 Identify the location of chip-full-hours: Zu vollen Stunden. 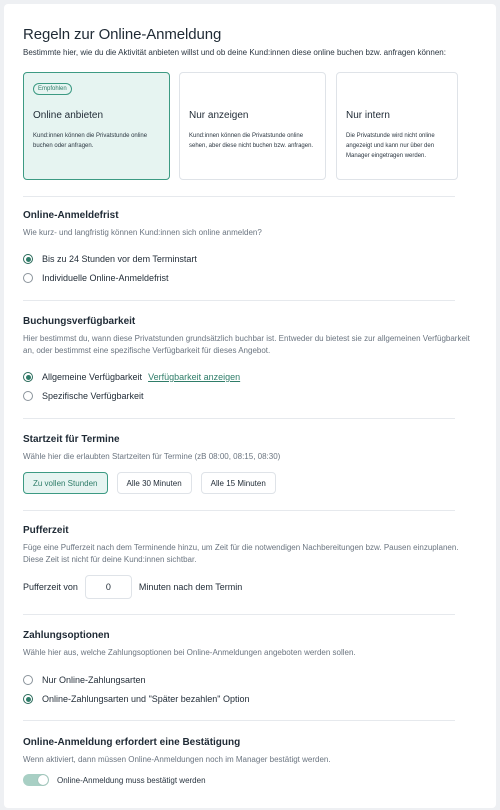
(65, 483).